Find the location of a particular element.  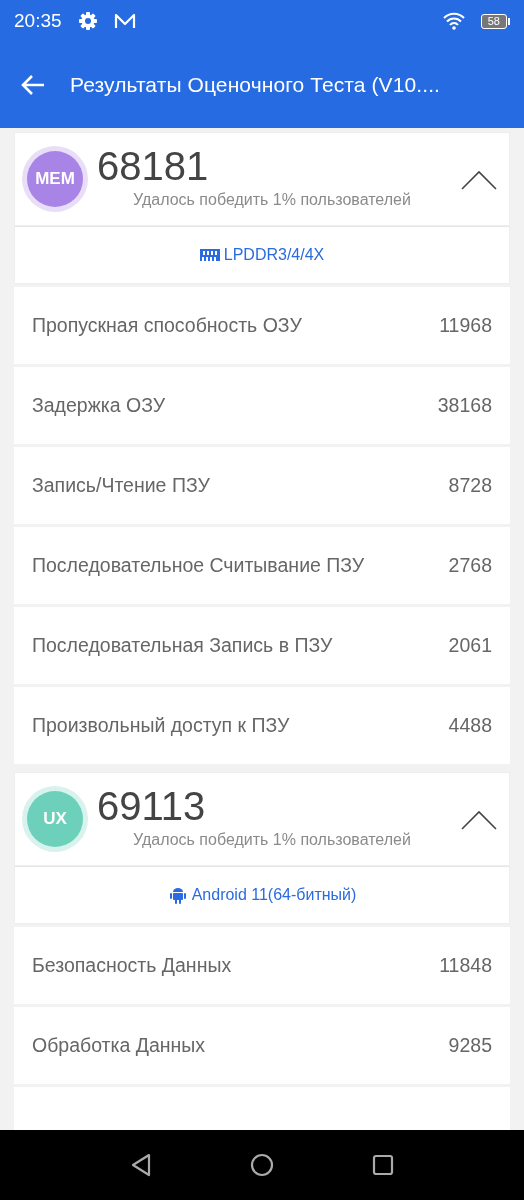

recents-nav-icon is located at coordinates (383, 1165).